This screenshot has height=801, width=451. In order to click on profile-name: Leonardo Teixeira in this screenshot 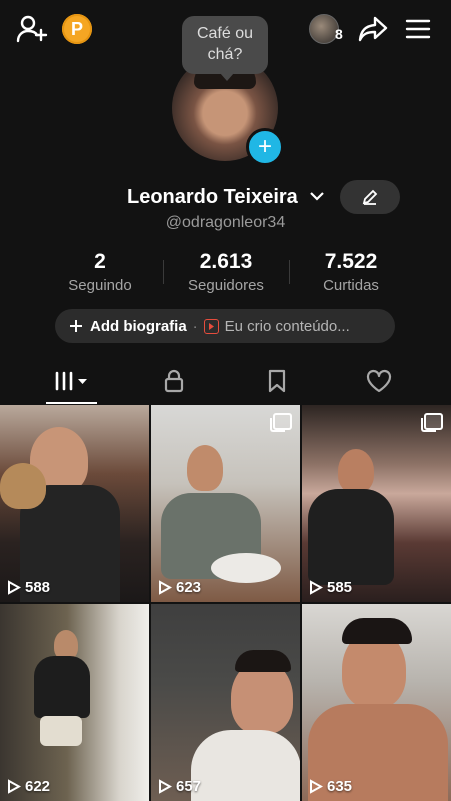, I will do `click(212, 197)`.